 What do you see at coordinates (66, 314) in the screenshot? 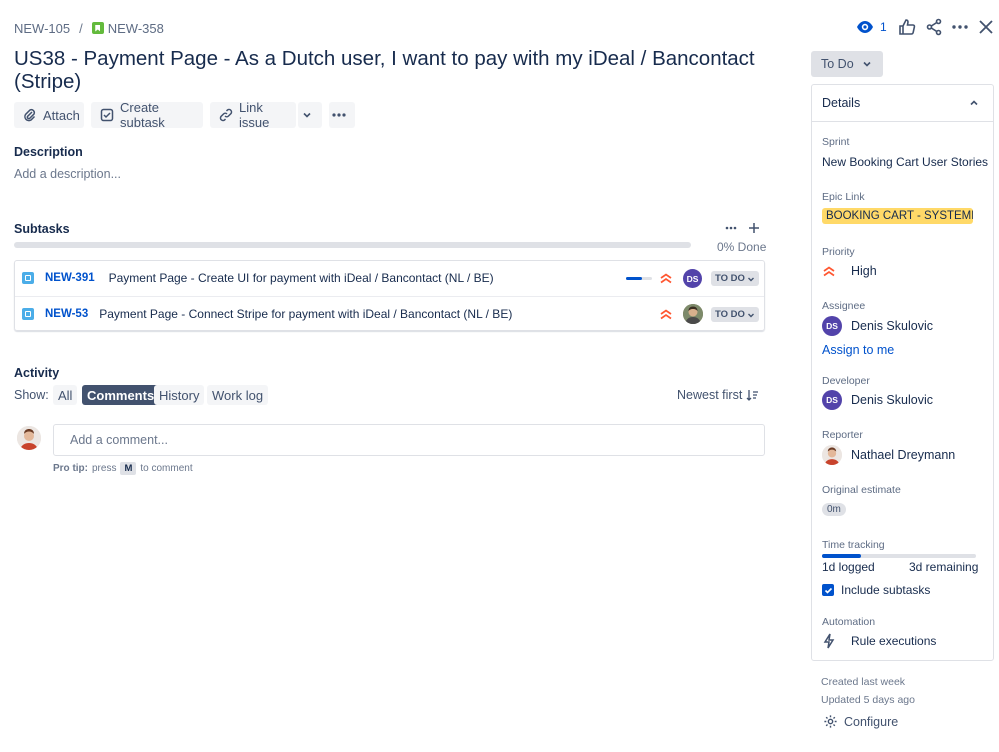
I see `subtask-key: NEW-53` at bounding box center [66, 314].